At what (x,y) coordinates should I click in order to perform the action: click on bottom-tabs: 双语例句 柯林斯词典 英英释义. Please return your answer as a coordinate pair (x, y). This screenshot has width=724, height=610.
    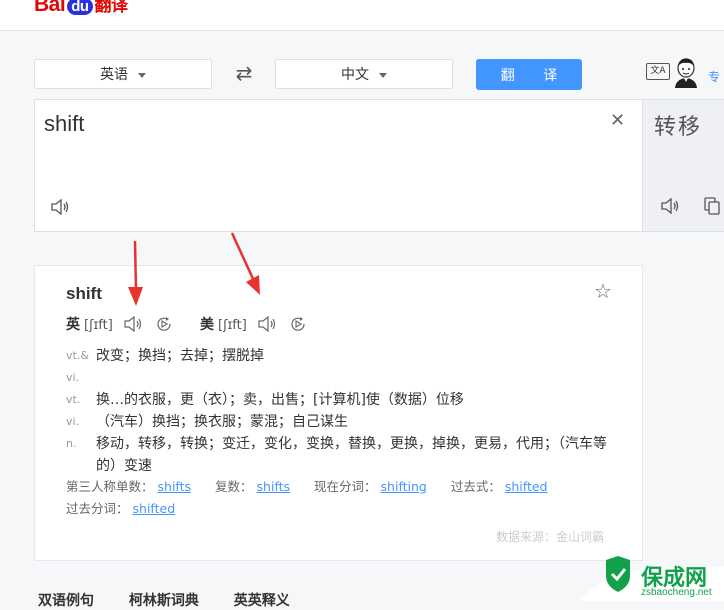
    Looking at the image, I should click on (179, 600).